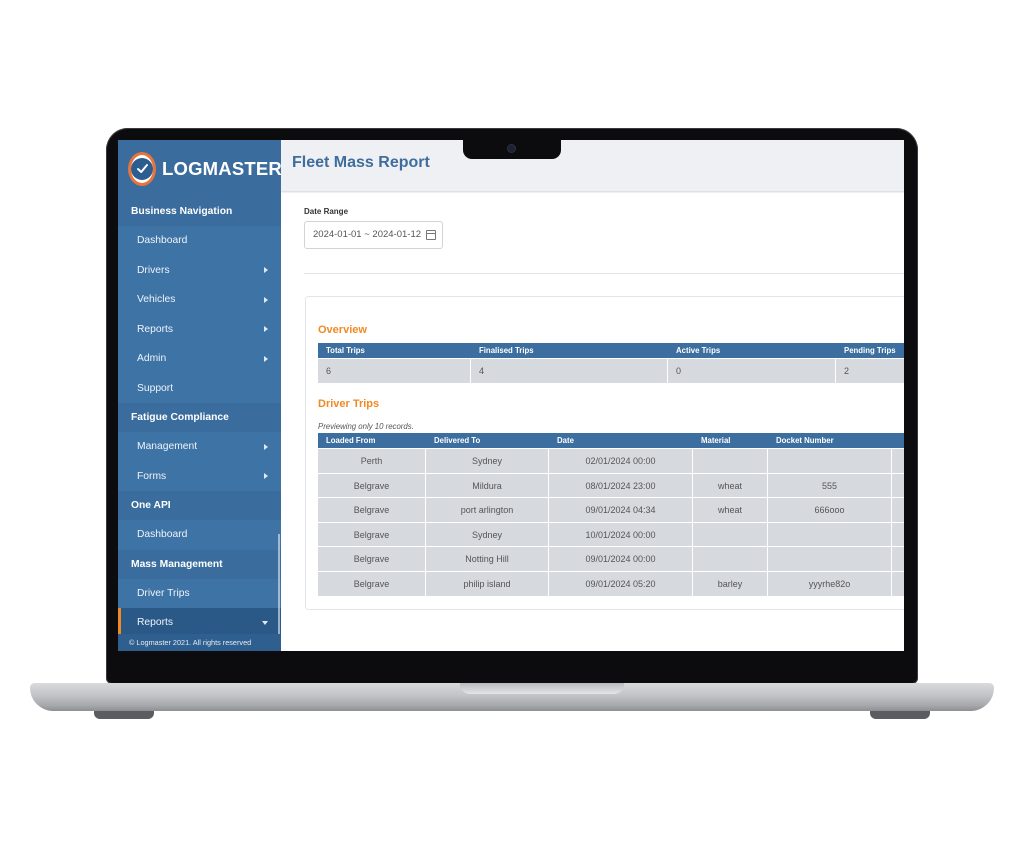 Image resolution: width=1024 pixels, height=858 pixels. I want to click on laptop-base, so click(512, 697).